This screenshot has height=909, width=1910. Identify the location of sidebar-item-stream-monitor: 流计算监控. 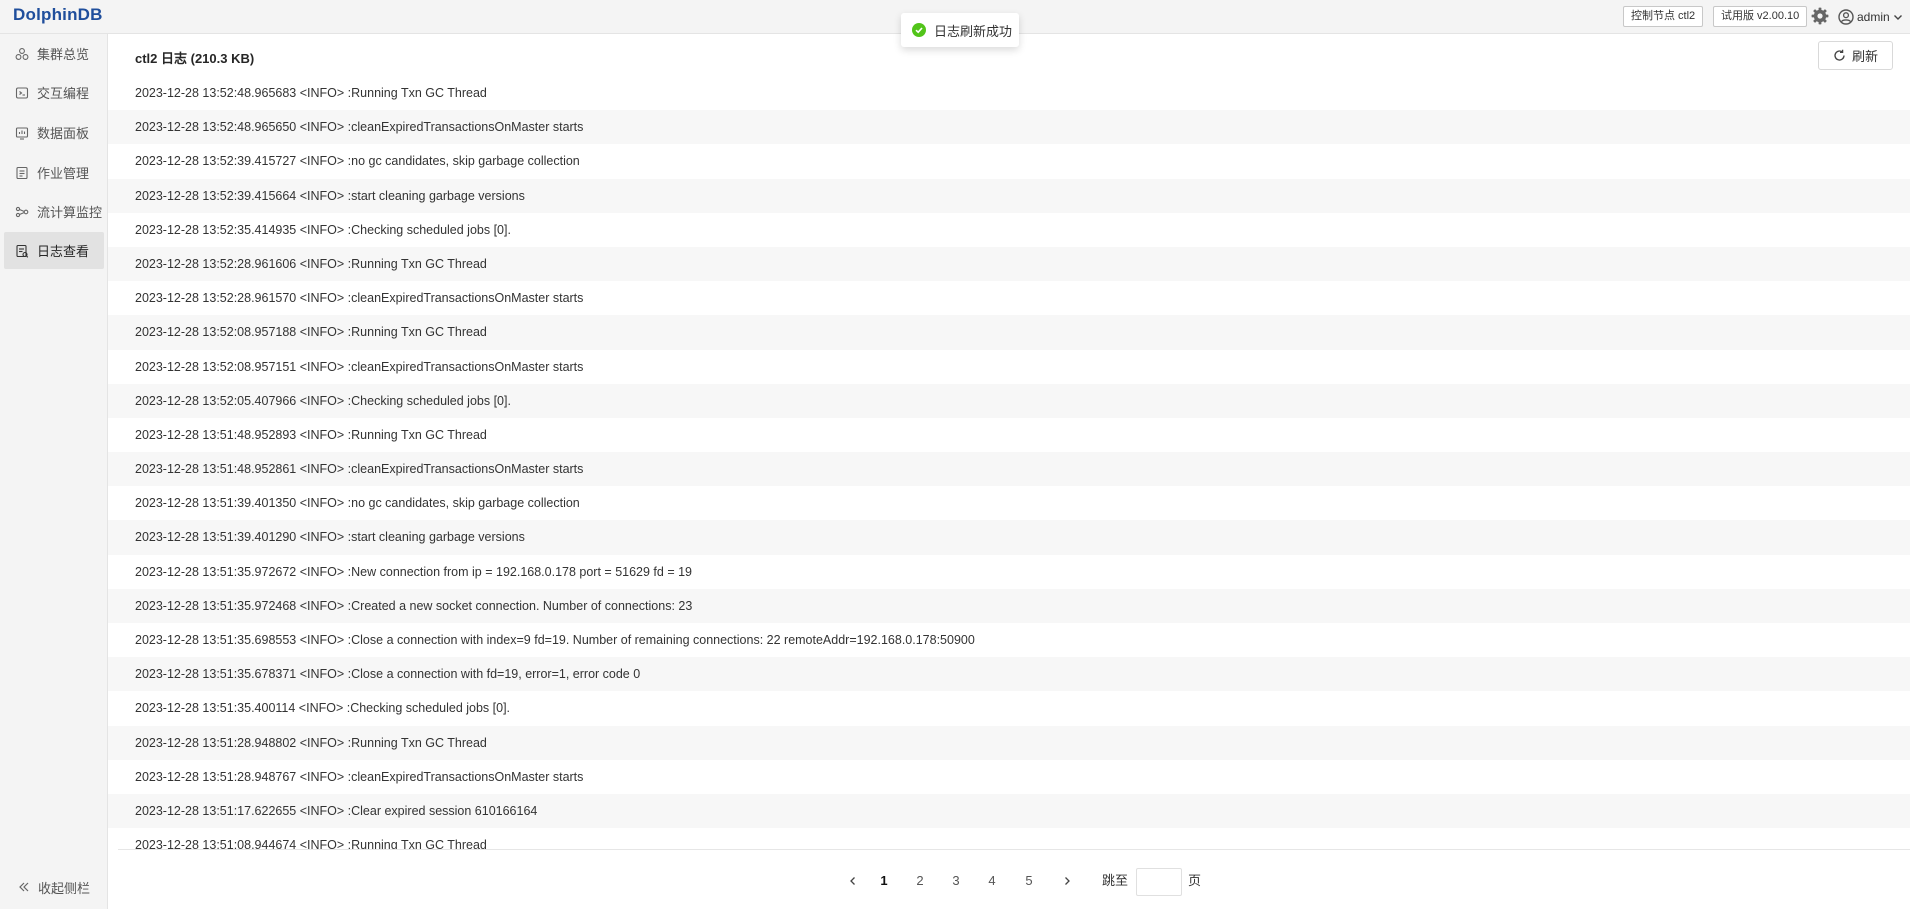
(54, 211).